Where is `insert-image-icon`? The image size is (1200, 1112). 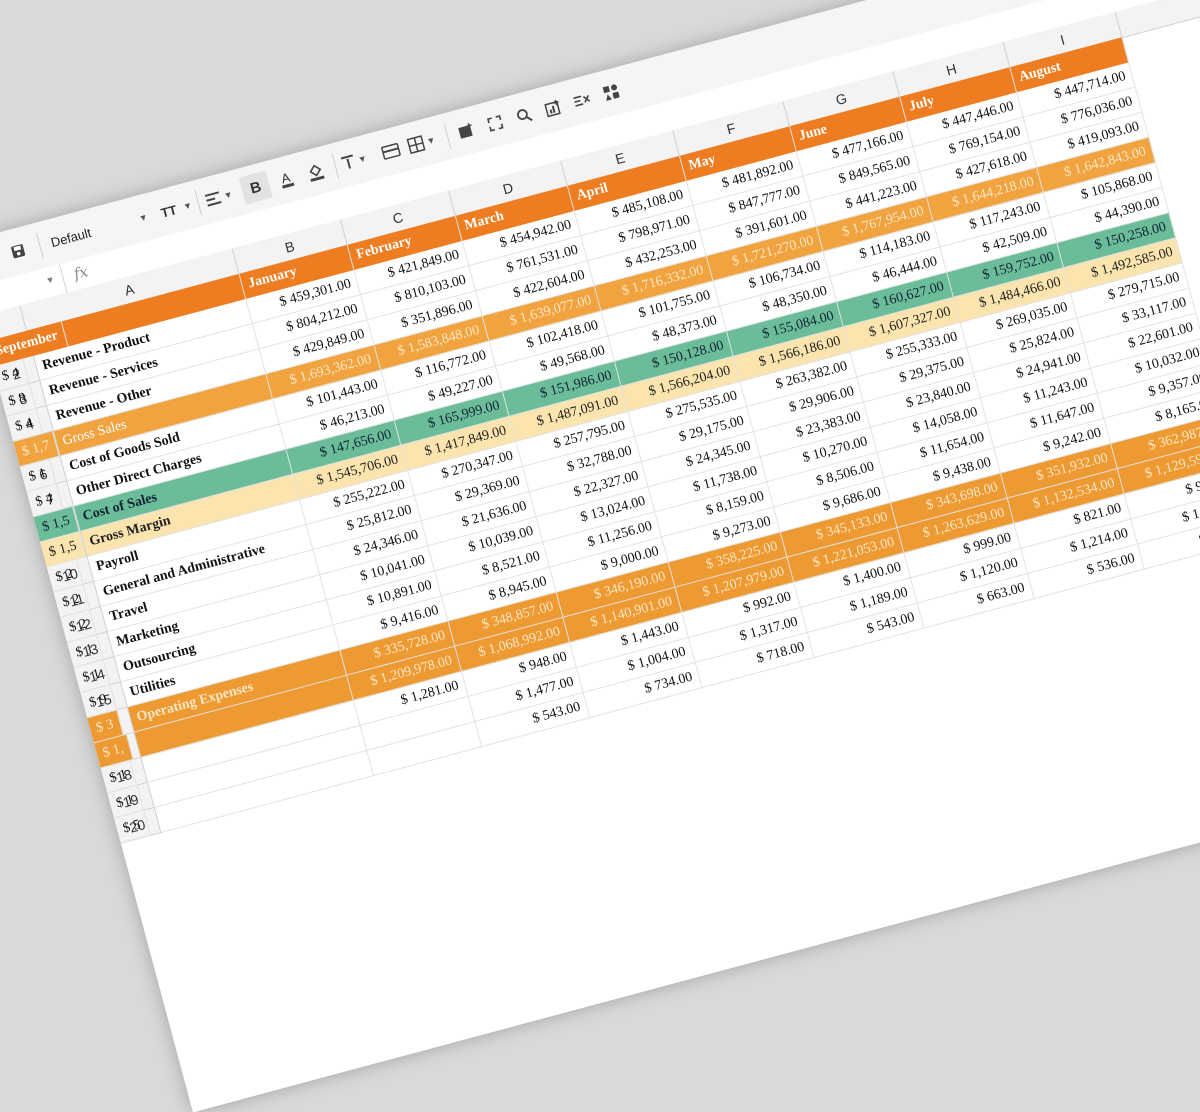
insert-image-icon is located at coordinates (466, 131).